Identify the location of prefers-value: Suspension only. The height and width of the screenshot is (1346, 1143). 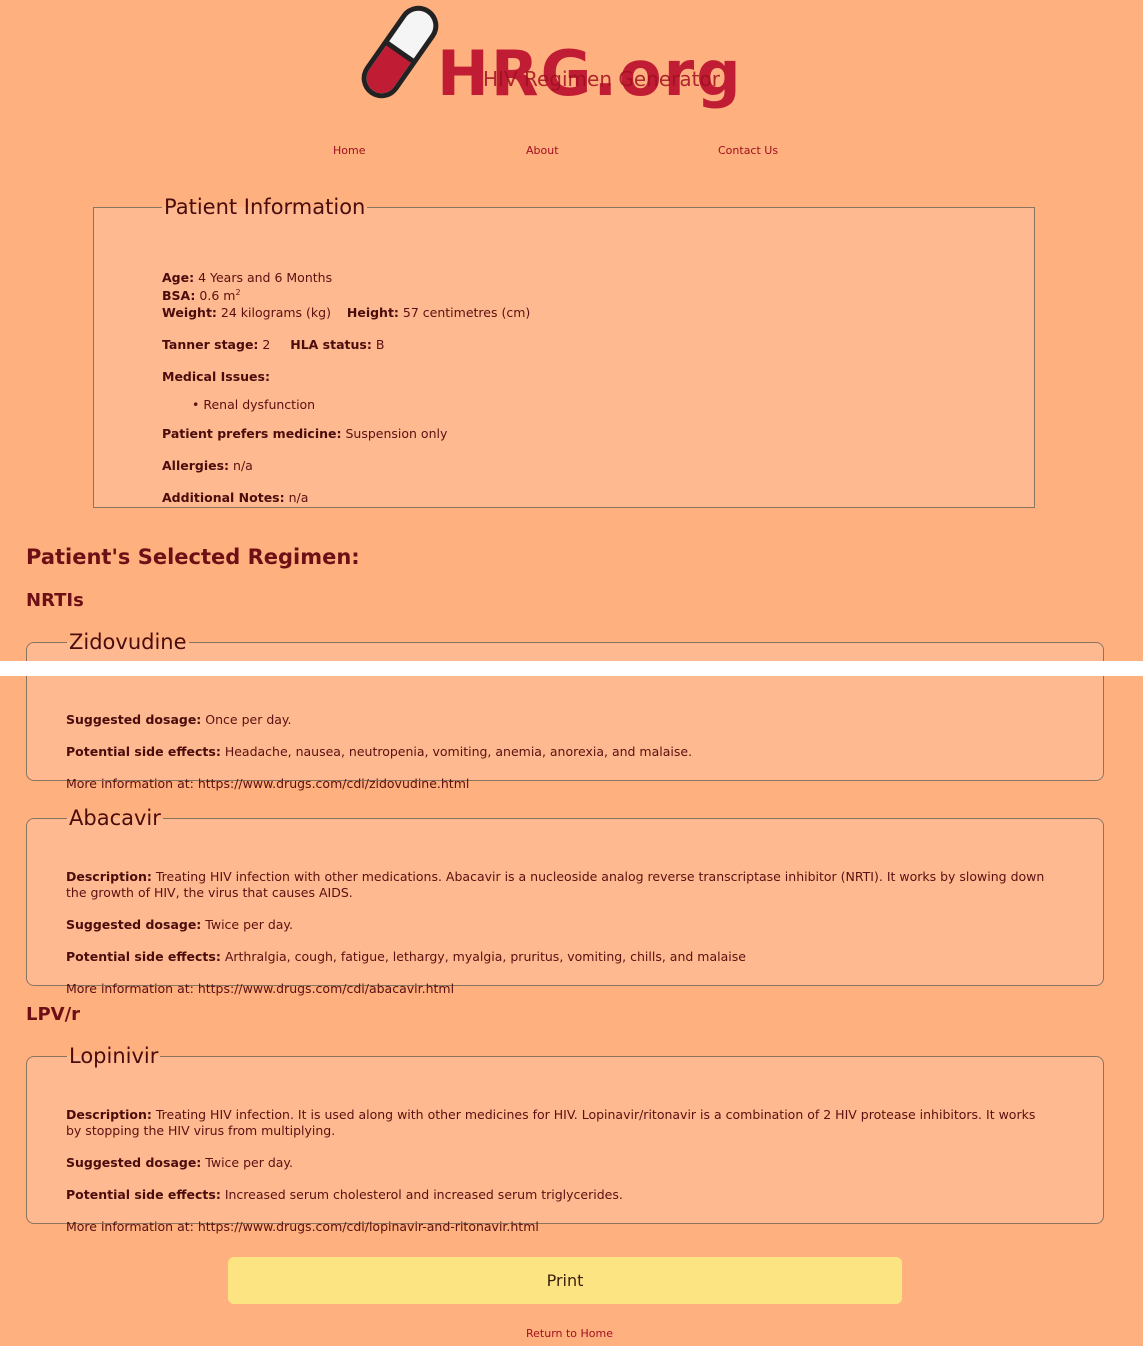
(396, 433).